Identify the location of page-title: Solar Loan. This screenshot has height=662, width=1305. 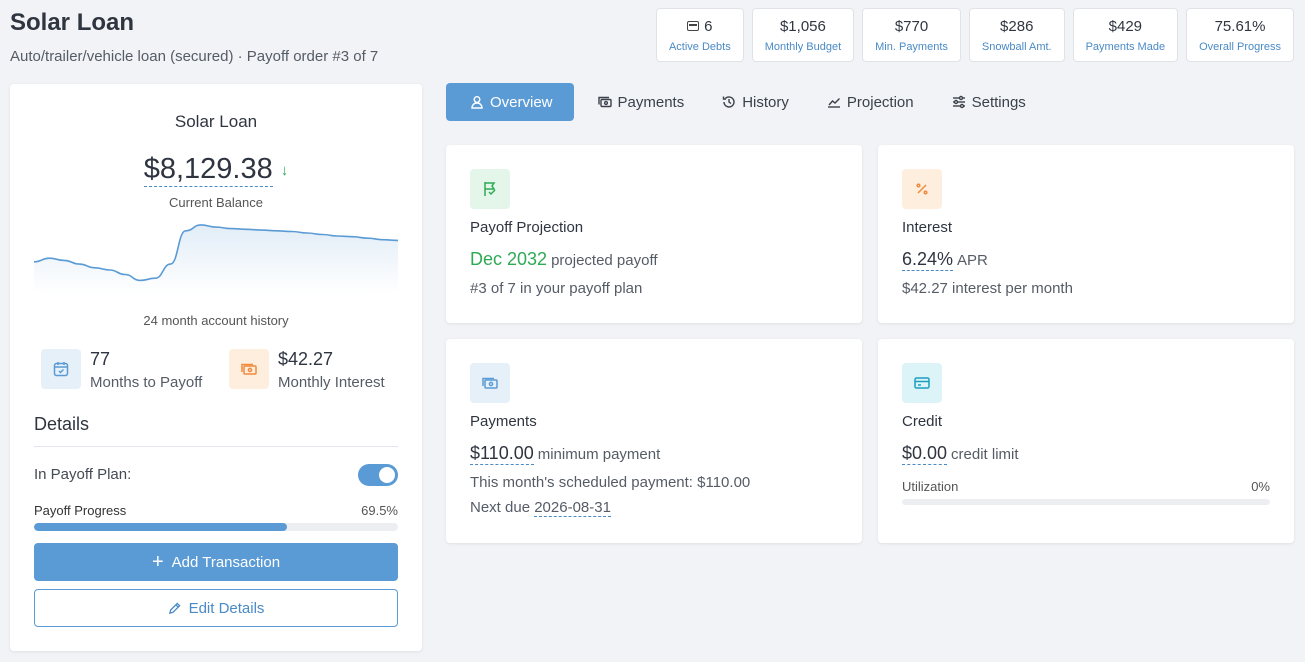
(72, 22).